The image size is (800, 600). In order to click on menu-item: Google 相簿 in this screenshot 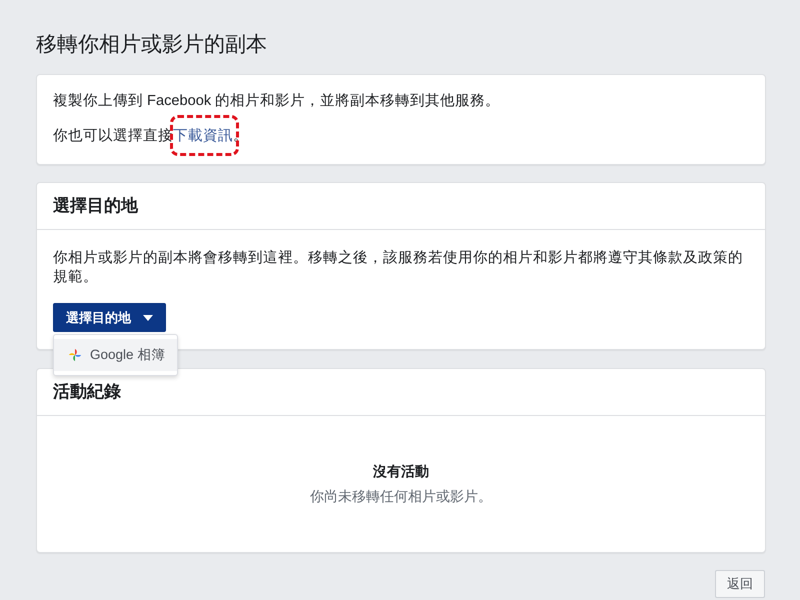, I will do `click(116, 355)`.